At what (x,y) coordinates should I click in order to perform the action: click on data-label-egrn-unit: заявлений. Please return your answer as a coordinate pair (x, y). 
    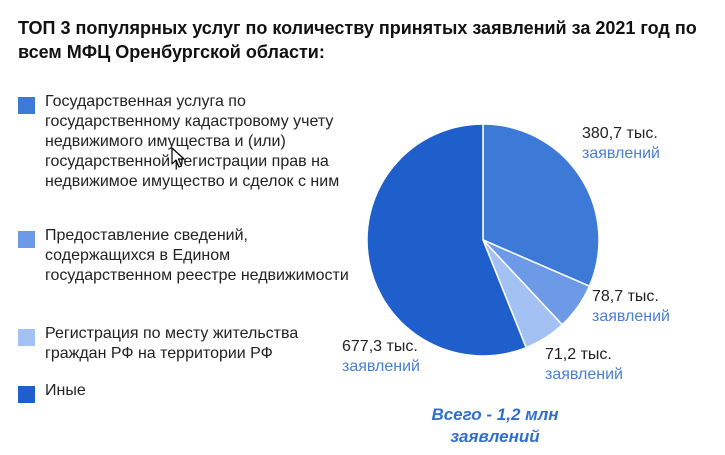
    Looking at the image, I should click on (631, 316).